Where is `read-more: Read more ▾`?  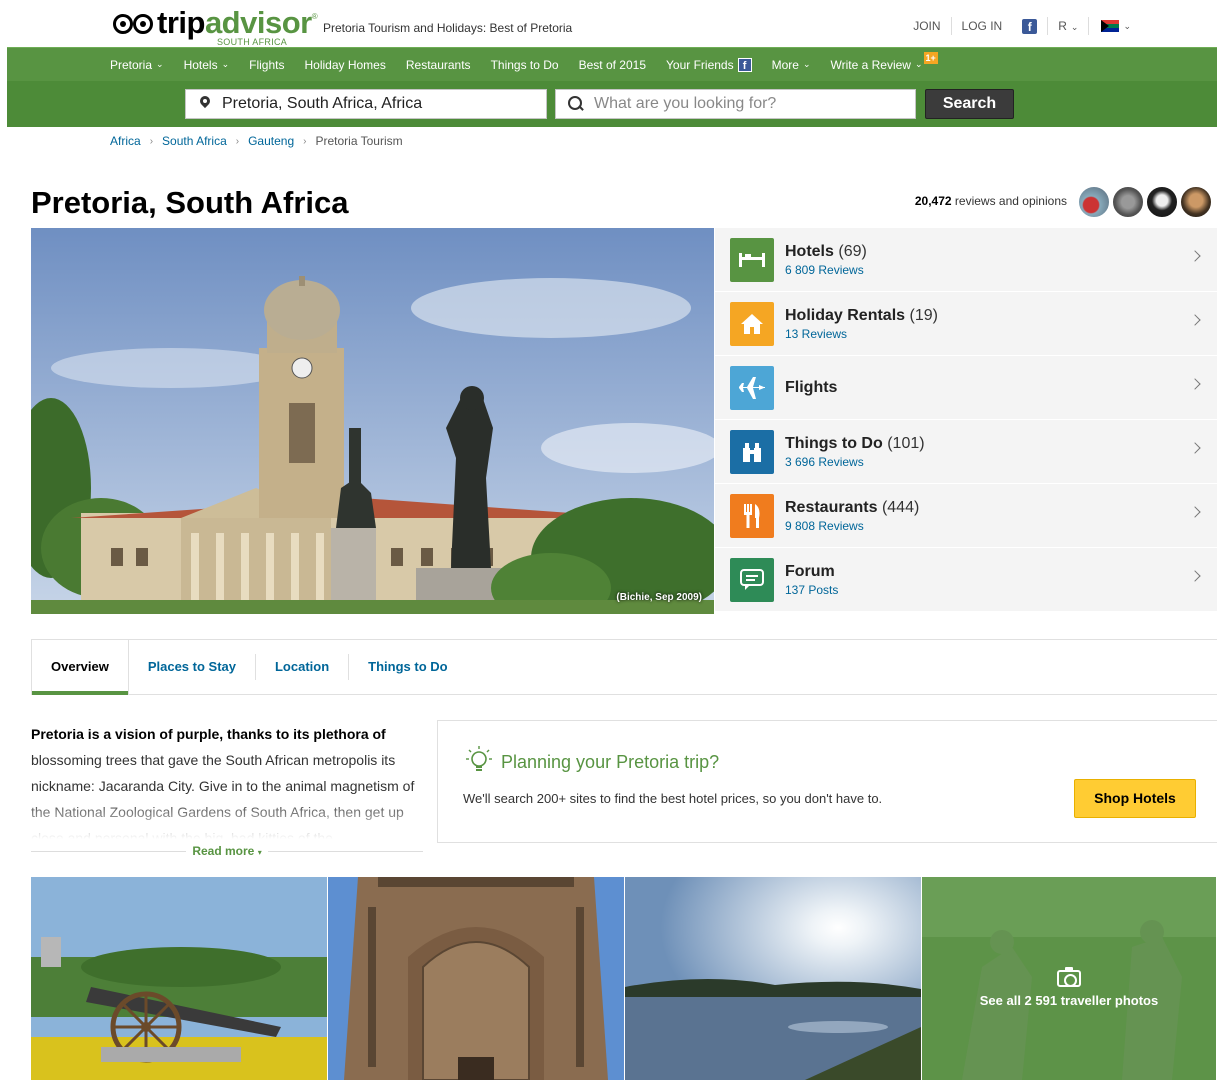
read-more: Read more ▾ is located at coordinates (227, 851).